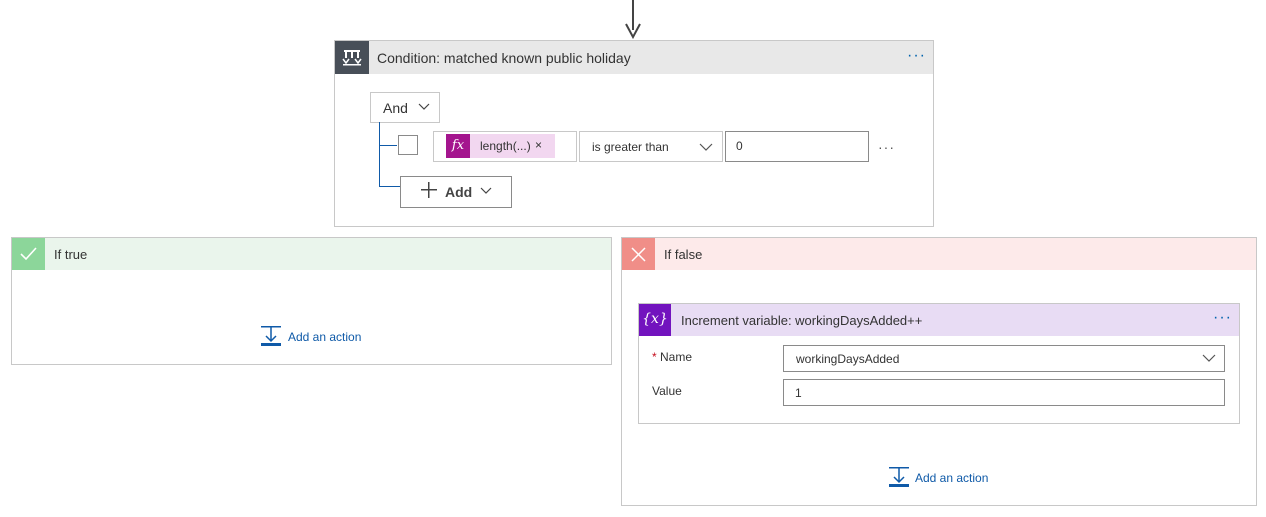 This screenshot has height=517, width=1266. What do you see at coordinates (916, 56) in the screenshot?
I see `condition-more-icon: ···` at bounding box center [916, 56].